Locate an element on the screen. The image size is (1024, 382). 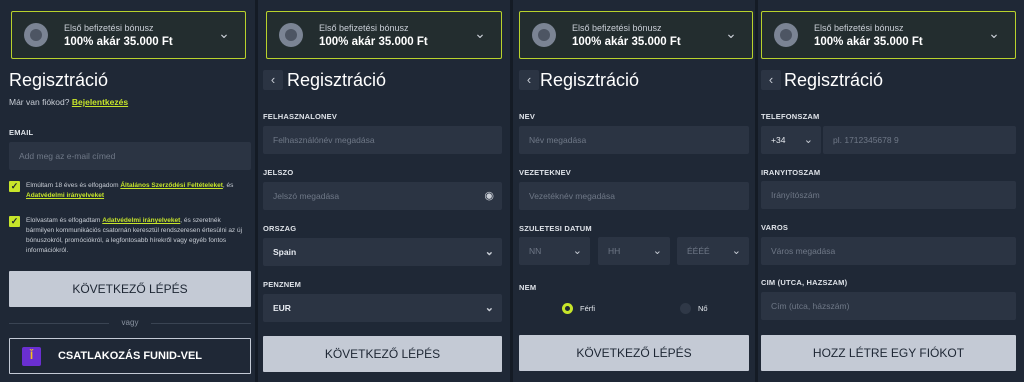
name-field: Név megadása is located at coordinates (634, 140).